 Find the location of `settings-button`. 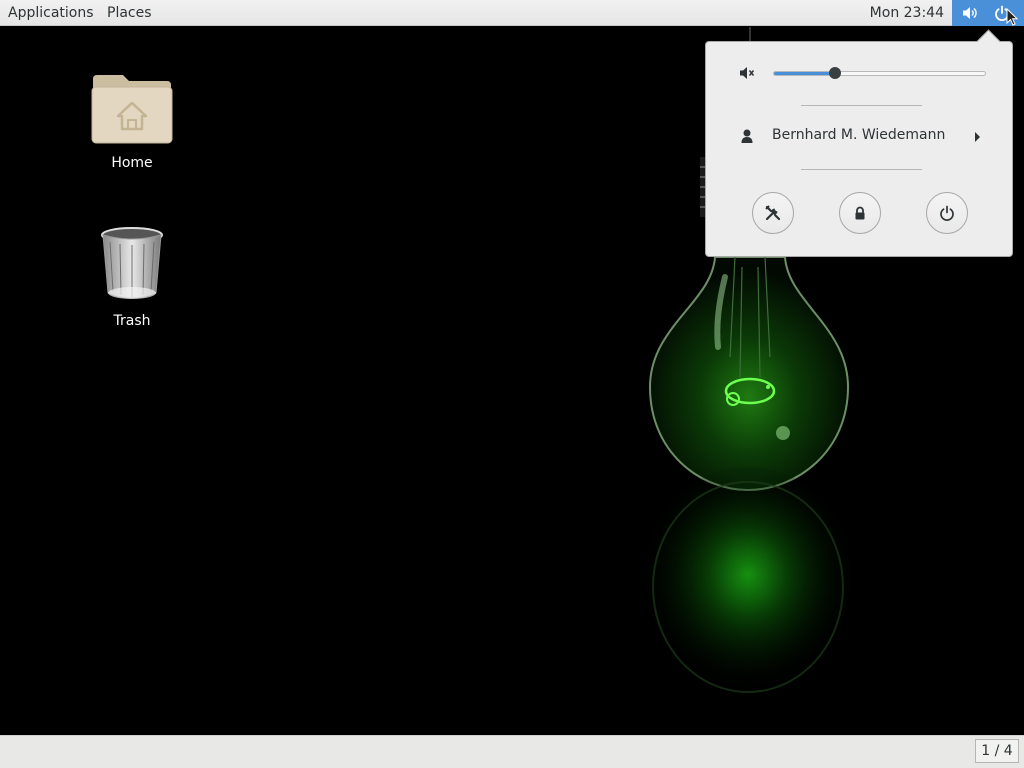

settings-button is located at coordinates (773, 213).